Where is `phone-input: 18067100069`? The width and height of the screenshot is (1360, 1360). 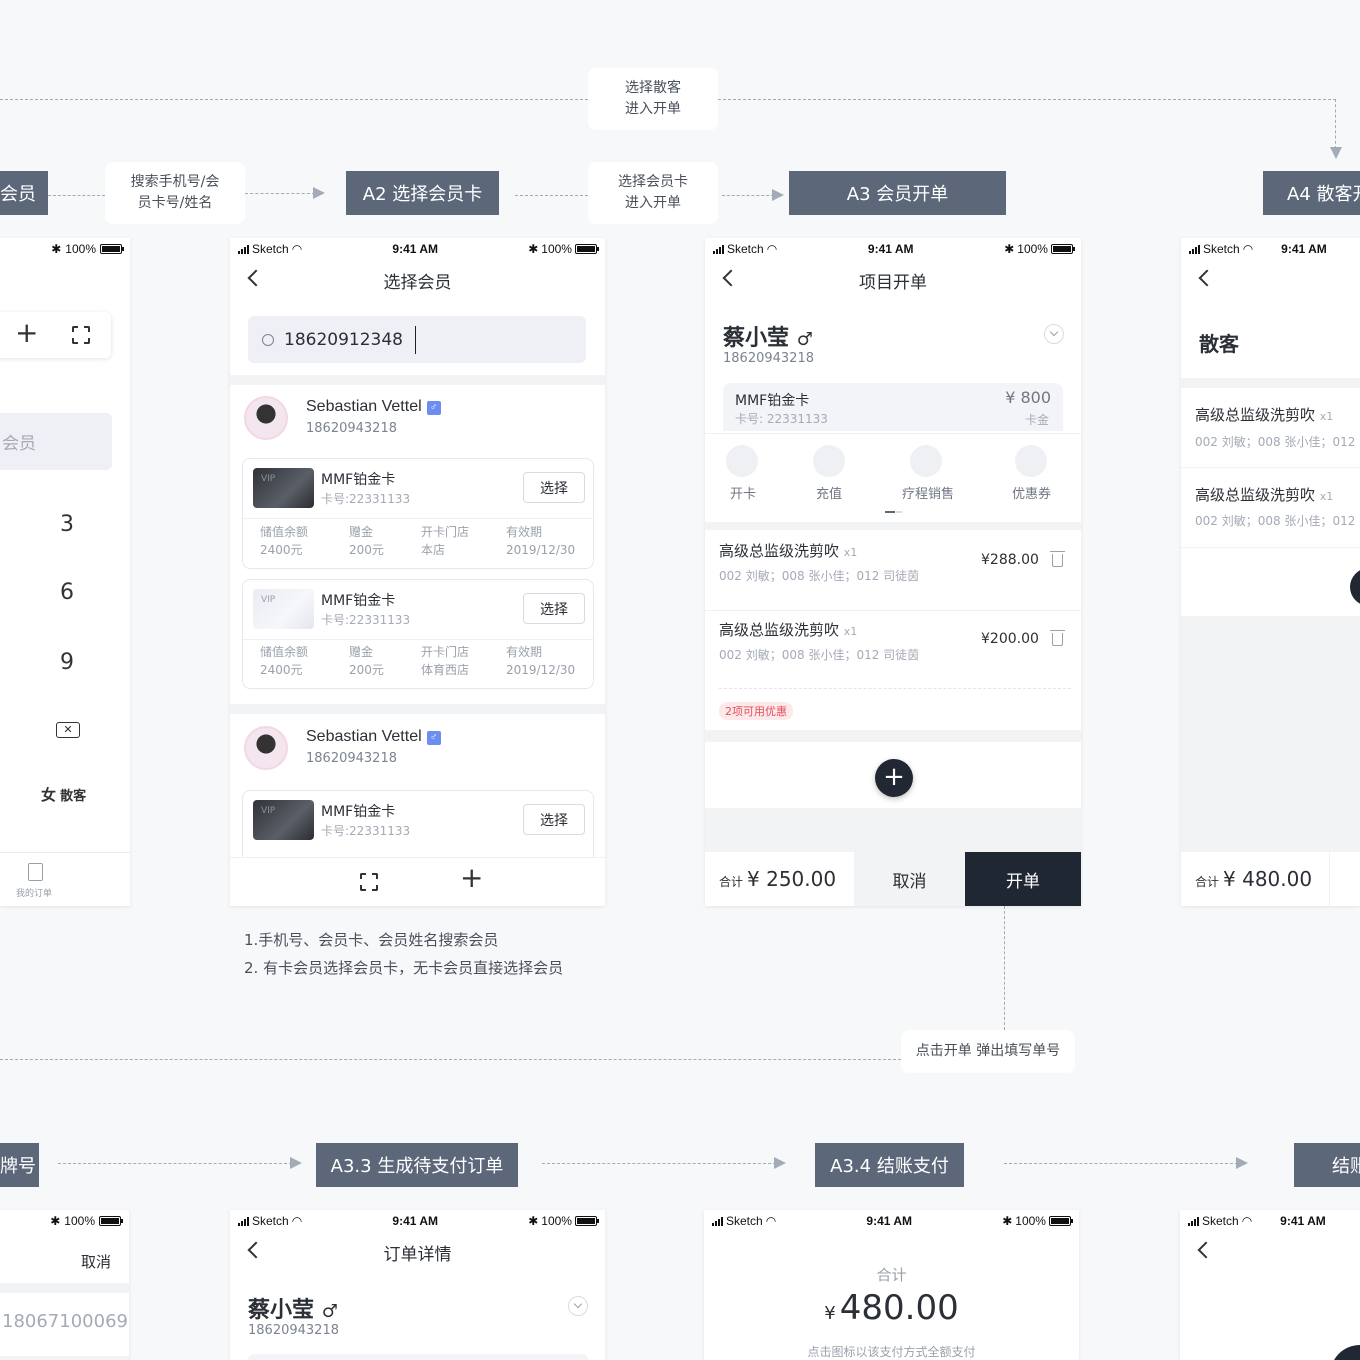
phone-input: 18067100069 is located at coordinates (64, 1324).